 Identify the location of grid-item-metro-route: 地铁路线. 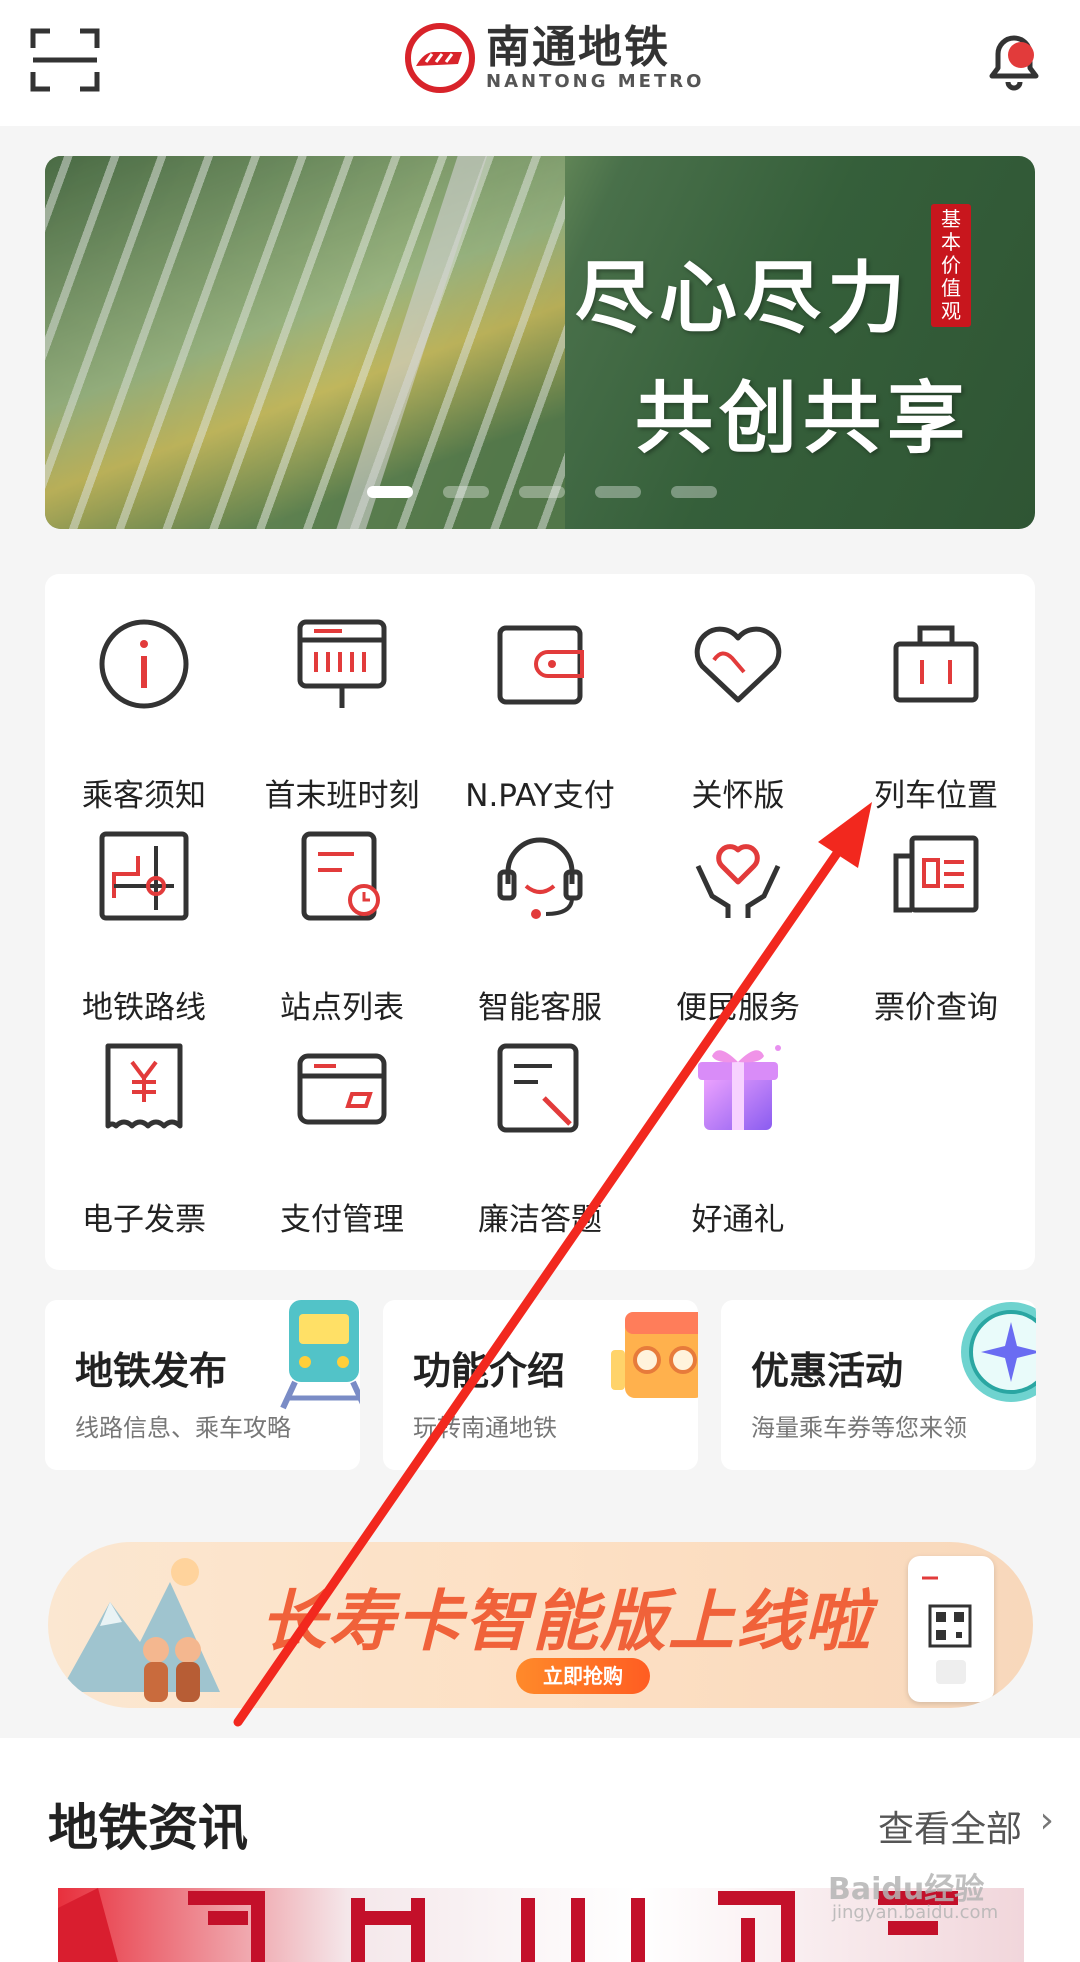
(144, 906).